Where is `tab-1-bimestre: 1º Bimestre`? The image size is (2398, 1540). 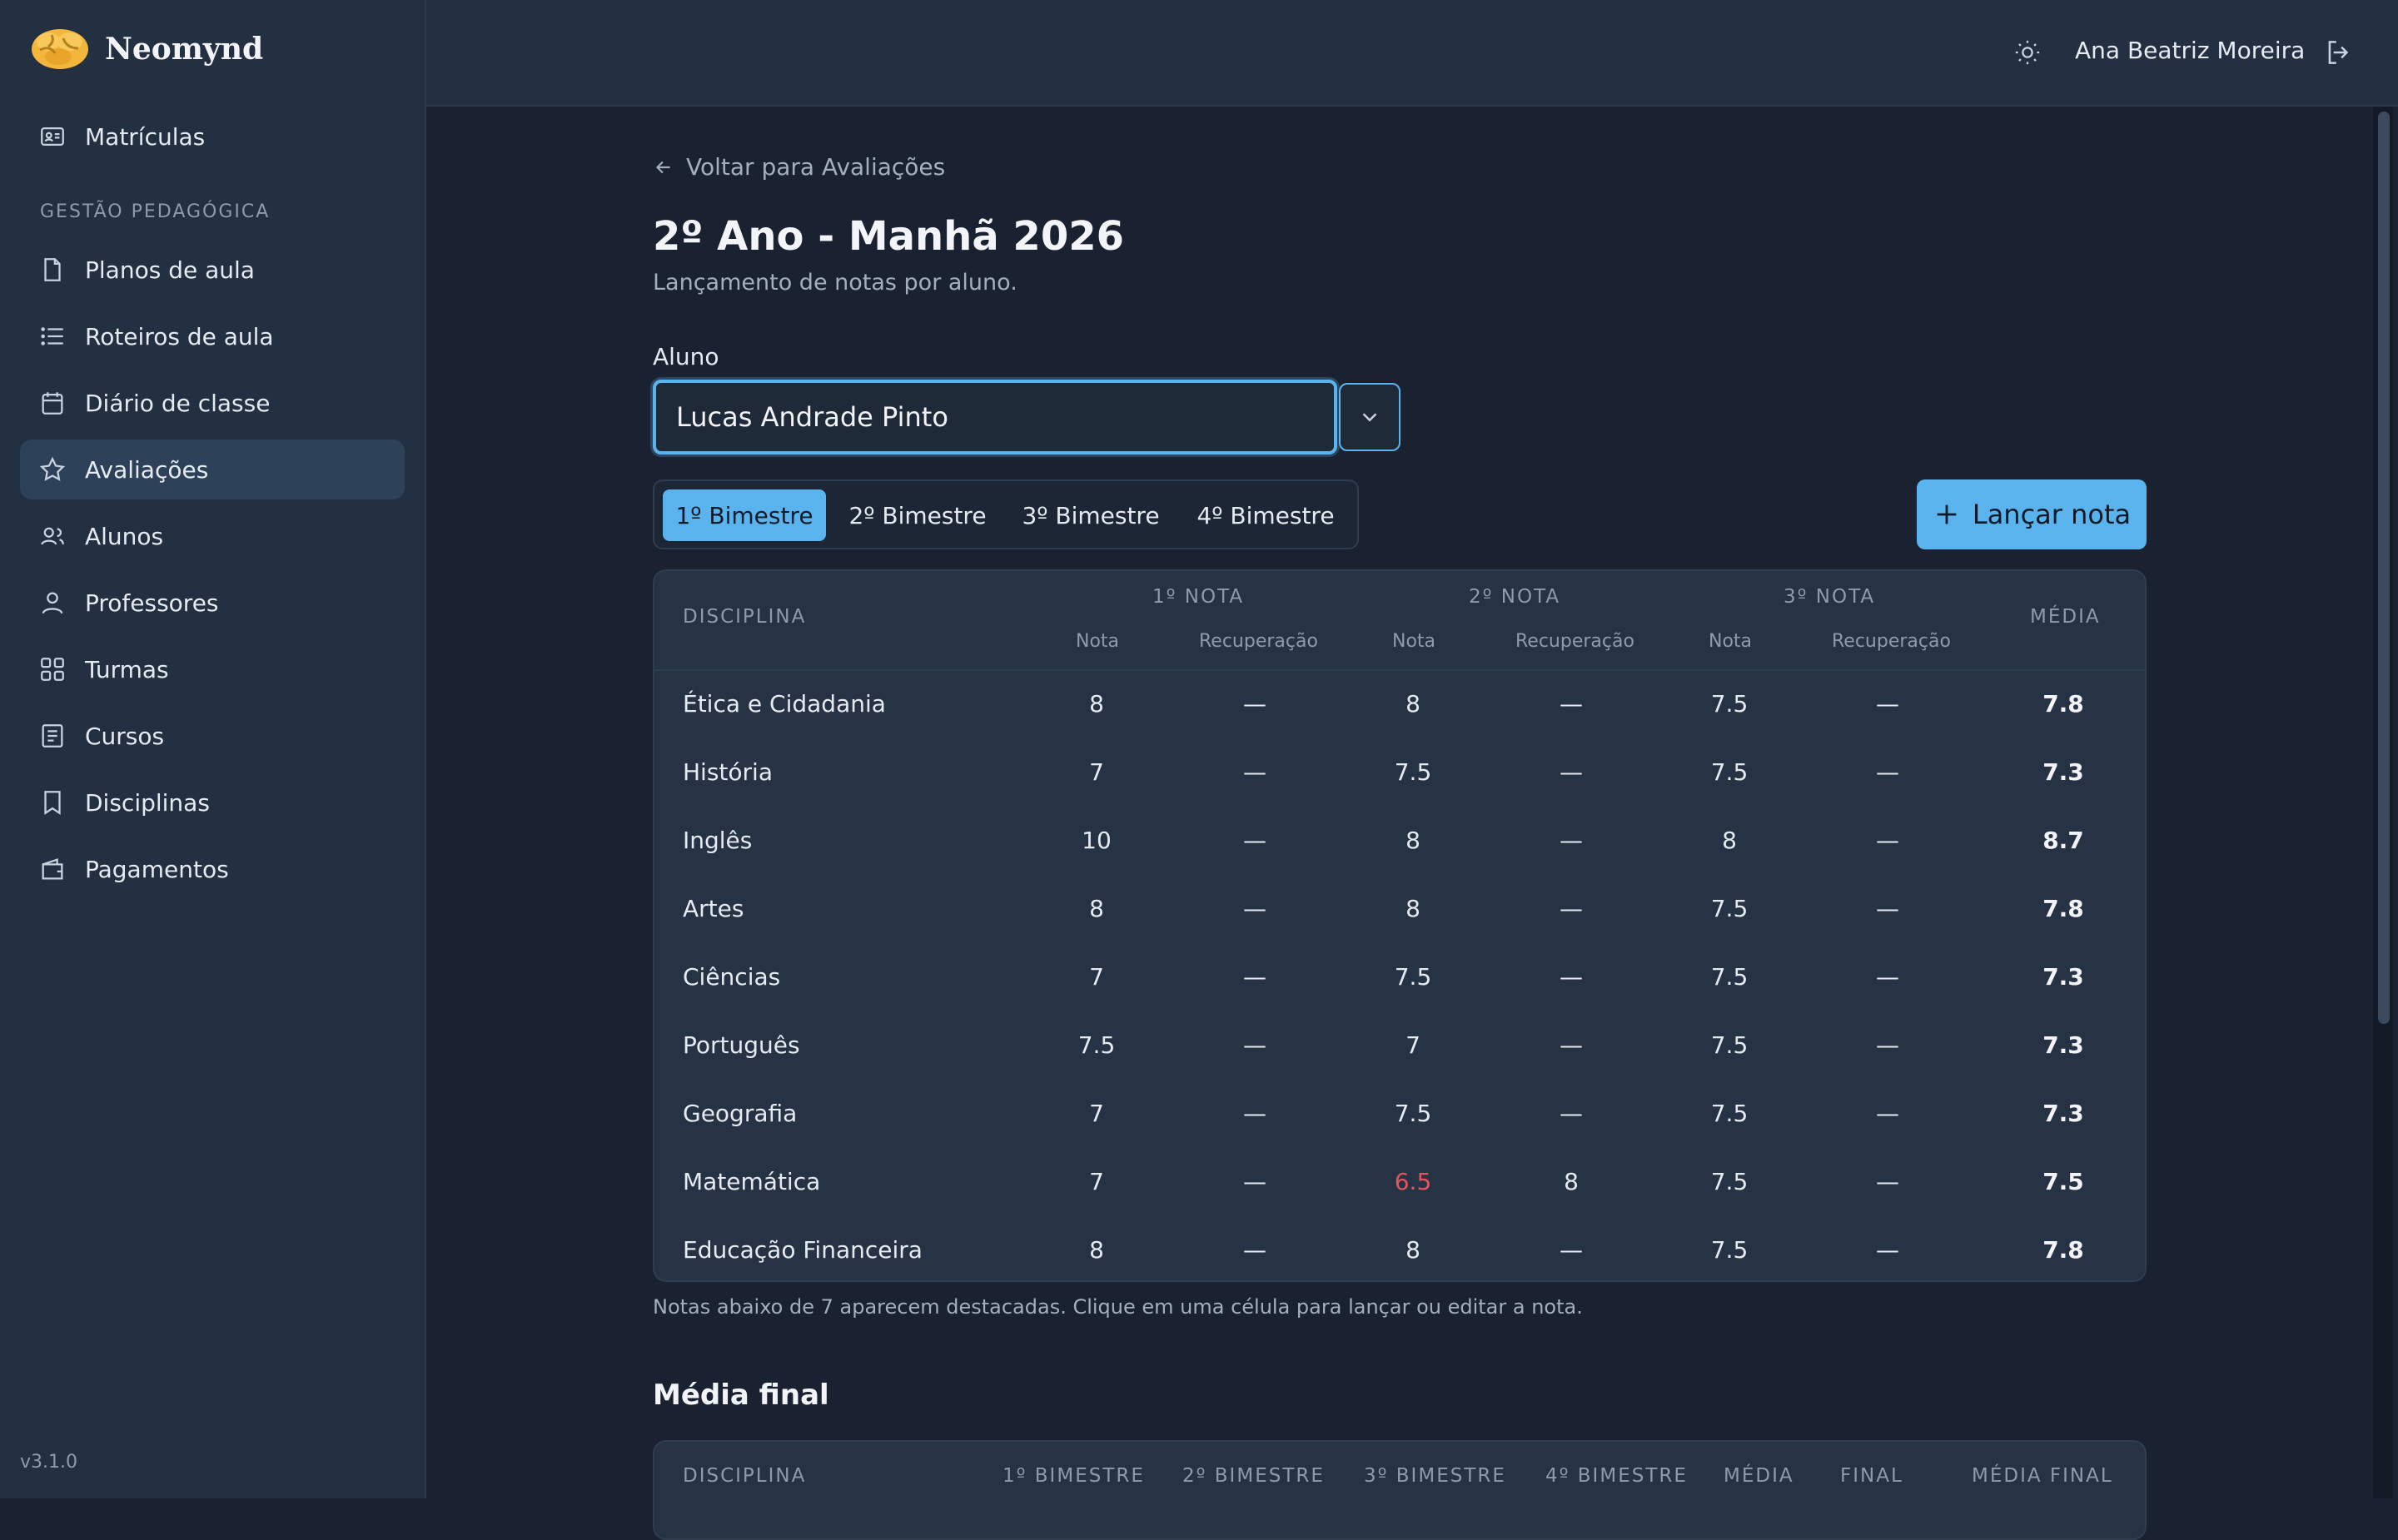
tab-1-bimestre: 1º Bimestre is located at coordinates (744, 515).